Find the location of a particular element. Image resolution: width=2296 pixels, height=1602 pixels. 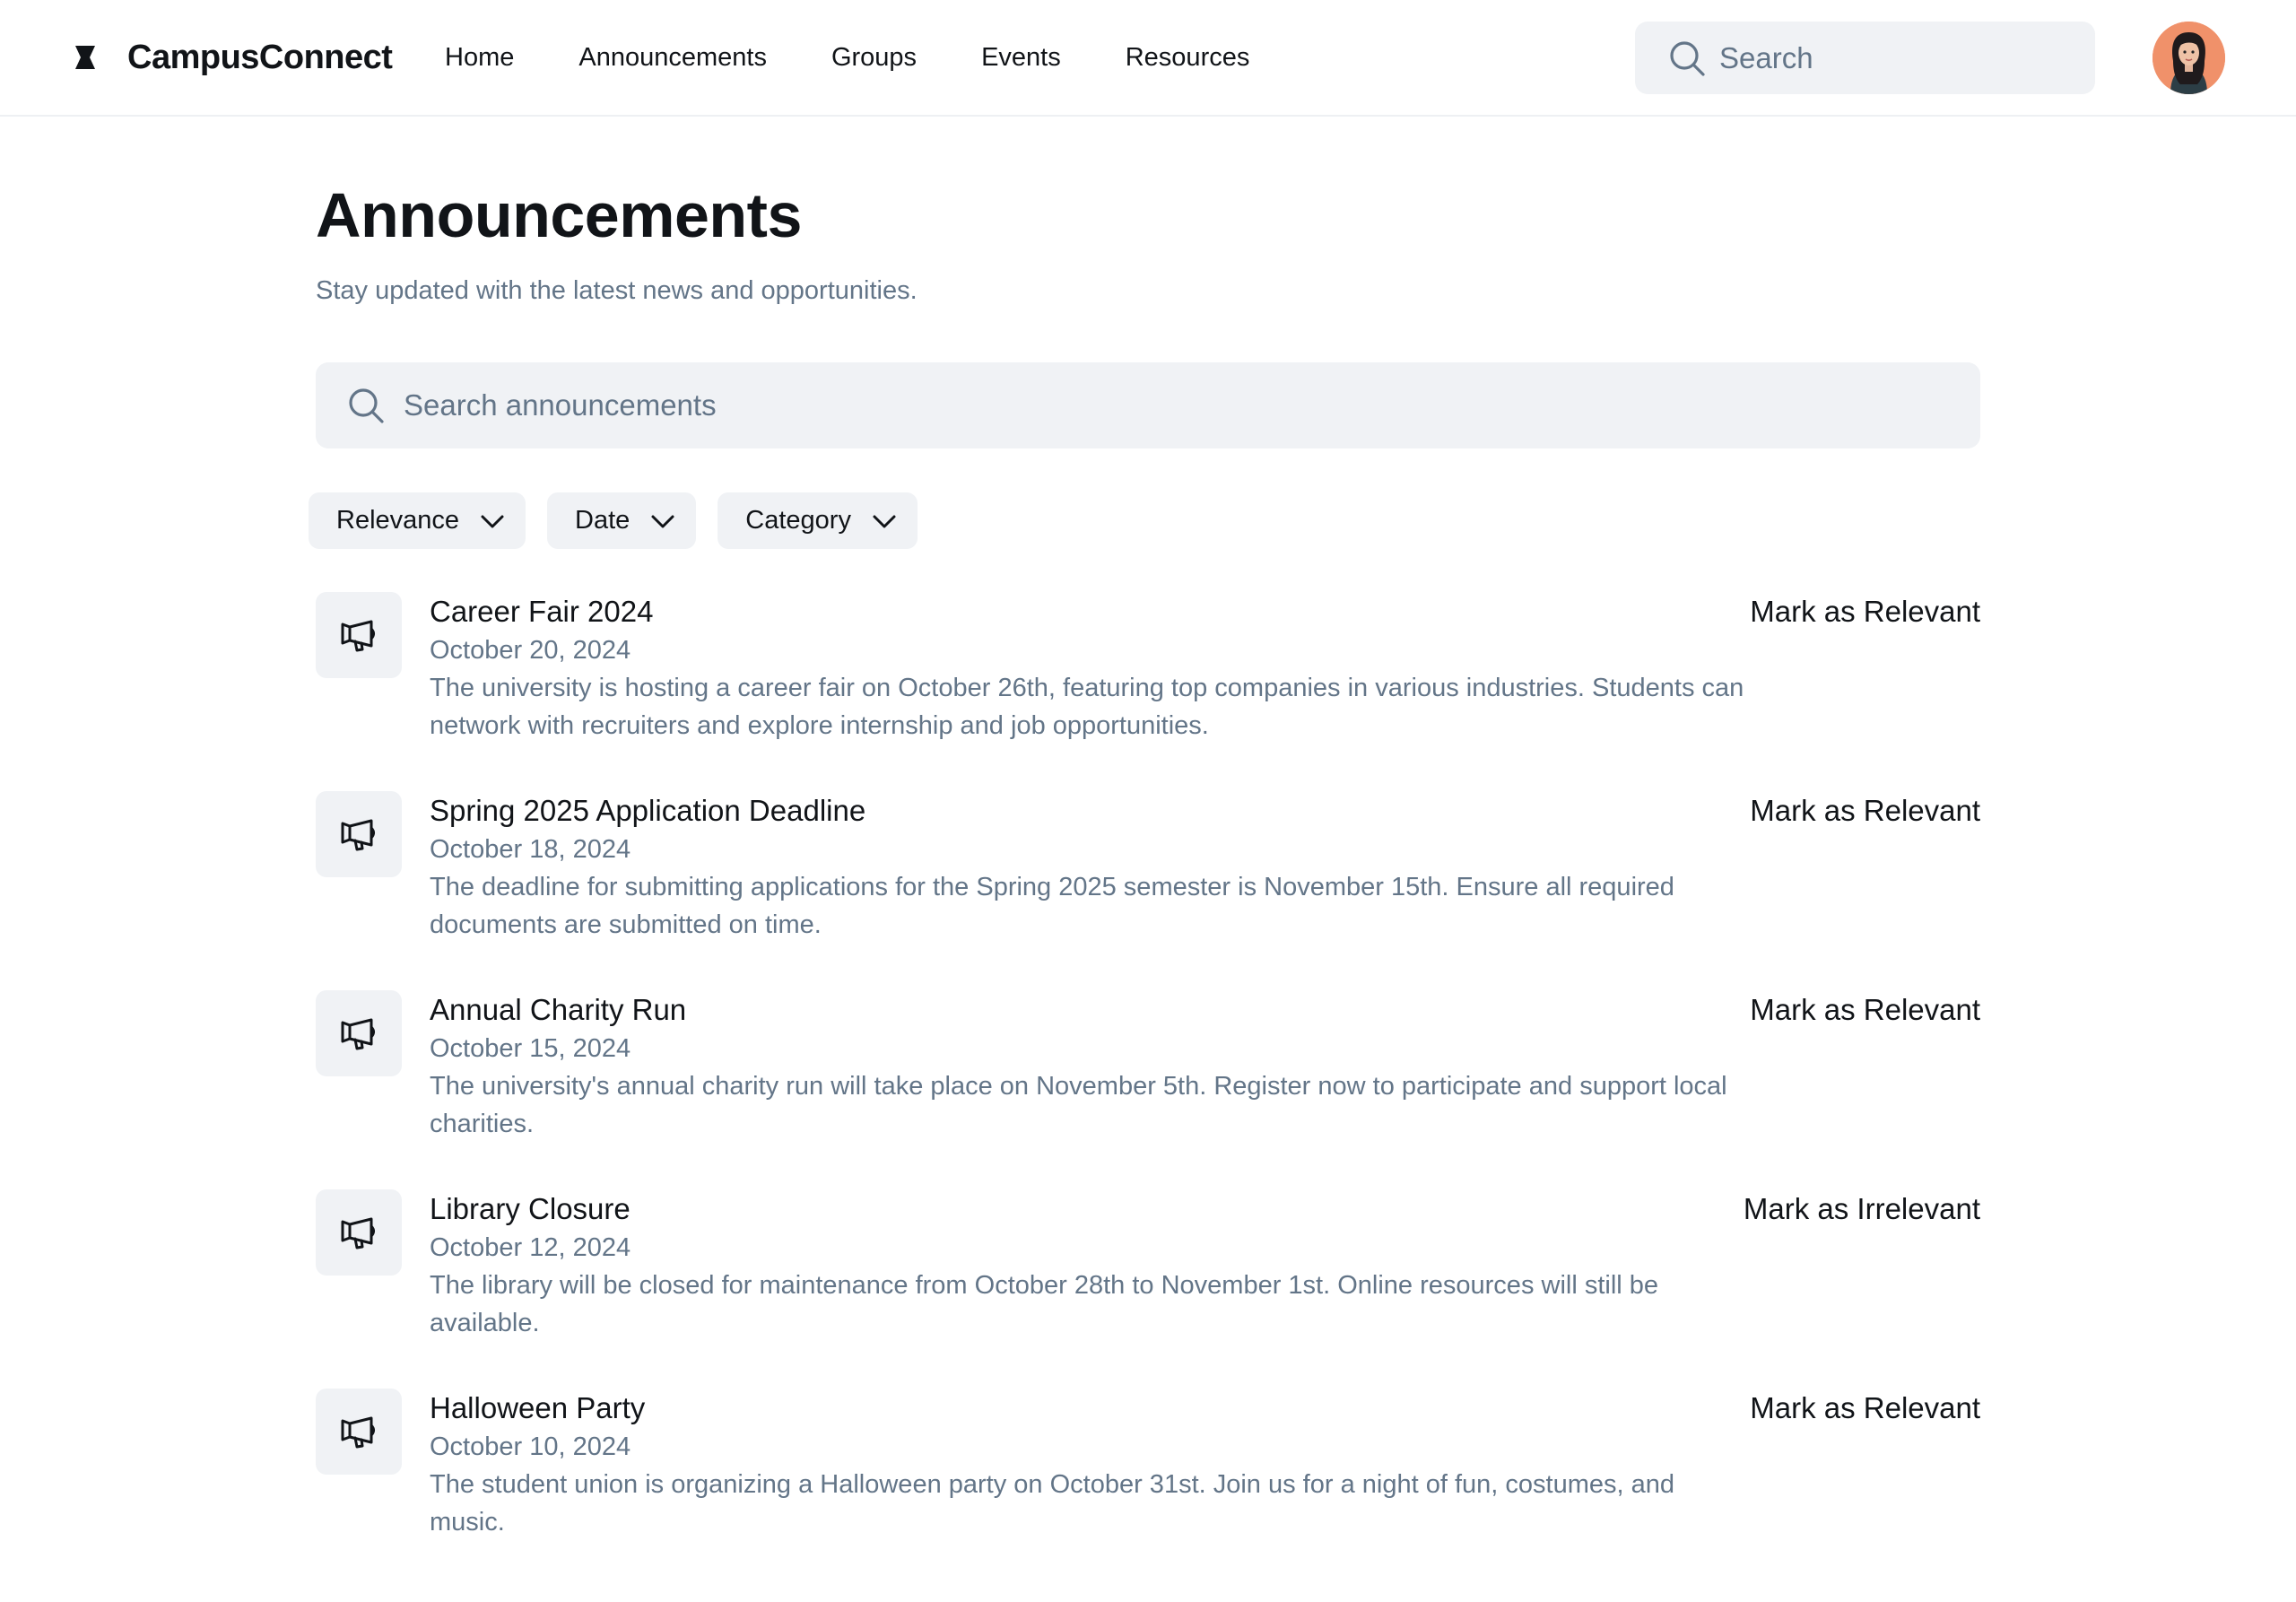

hourglass-logo-icon is located at coordinates (85, 57).